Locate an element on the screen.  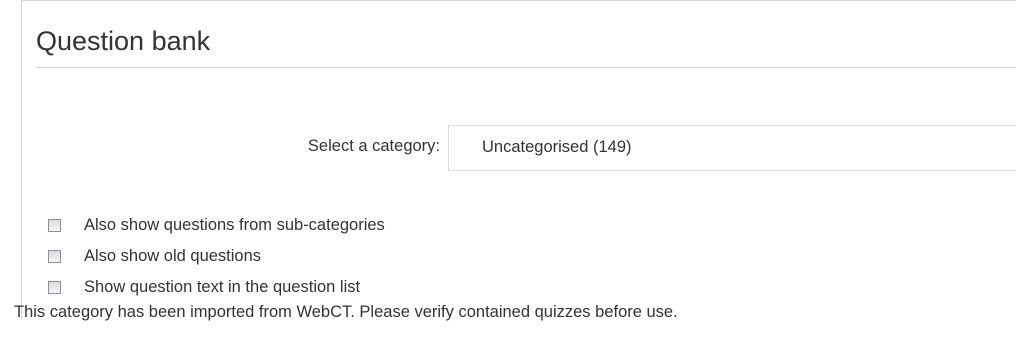
option-show-old-questions: Also show old questions is located at coordinates (154, 256).